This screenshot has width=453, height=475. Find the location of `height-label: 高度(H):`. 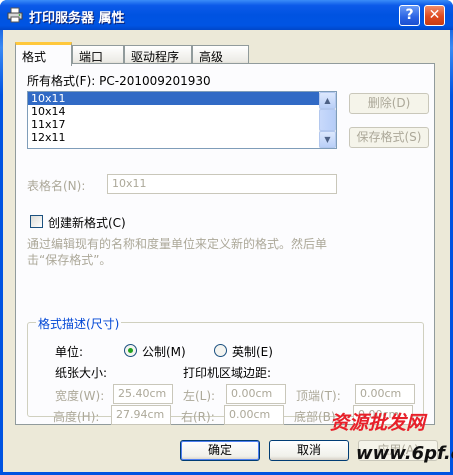

height-label: 高度(H): is located at coordinates (76, 417).